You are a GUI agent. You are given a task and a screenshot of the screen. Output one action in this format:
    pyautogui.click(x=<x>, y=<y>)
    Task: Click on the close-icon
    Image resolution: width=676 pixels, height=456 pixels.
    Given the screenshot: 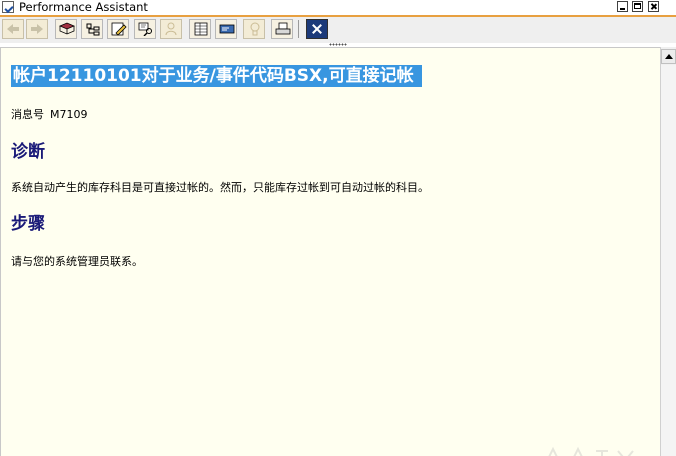 What is the action you would take?
    pyautogui.click(x=317, y=29)
    